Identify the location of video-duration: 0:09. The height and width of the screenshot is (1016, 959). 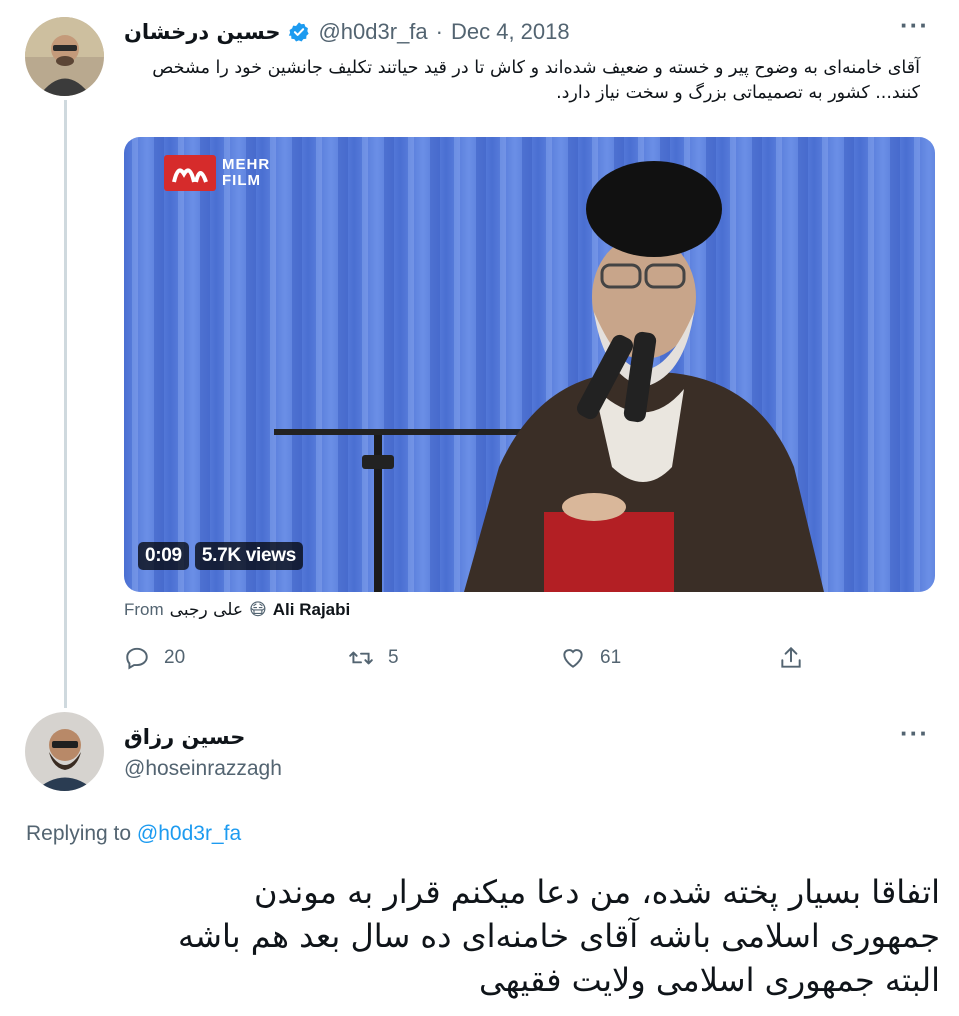
(163, 556).